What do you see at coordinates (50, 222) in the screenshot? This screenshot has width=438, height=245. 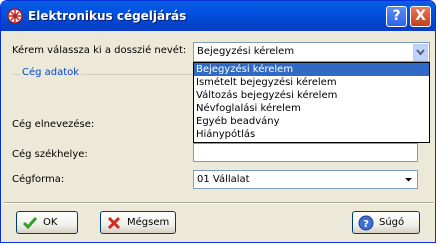 I see `ok-label: OK` at bounding box center [50, 222].